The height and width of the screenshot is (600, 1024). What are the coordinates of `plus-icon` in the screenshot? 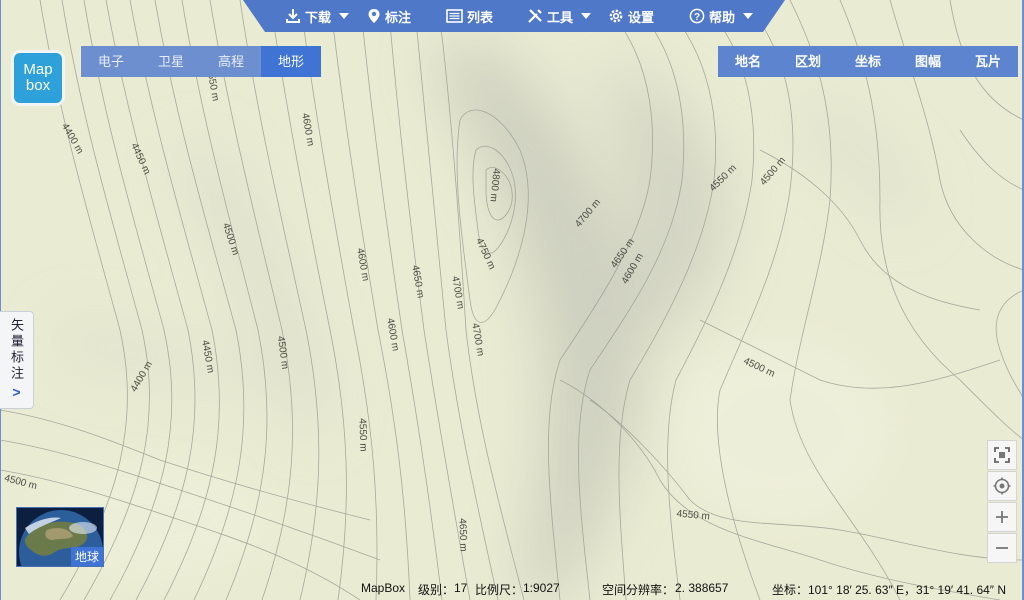 It's located at (1002, 517).